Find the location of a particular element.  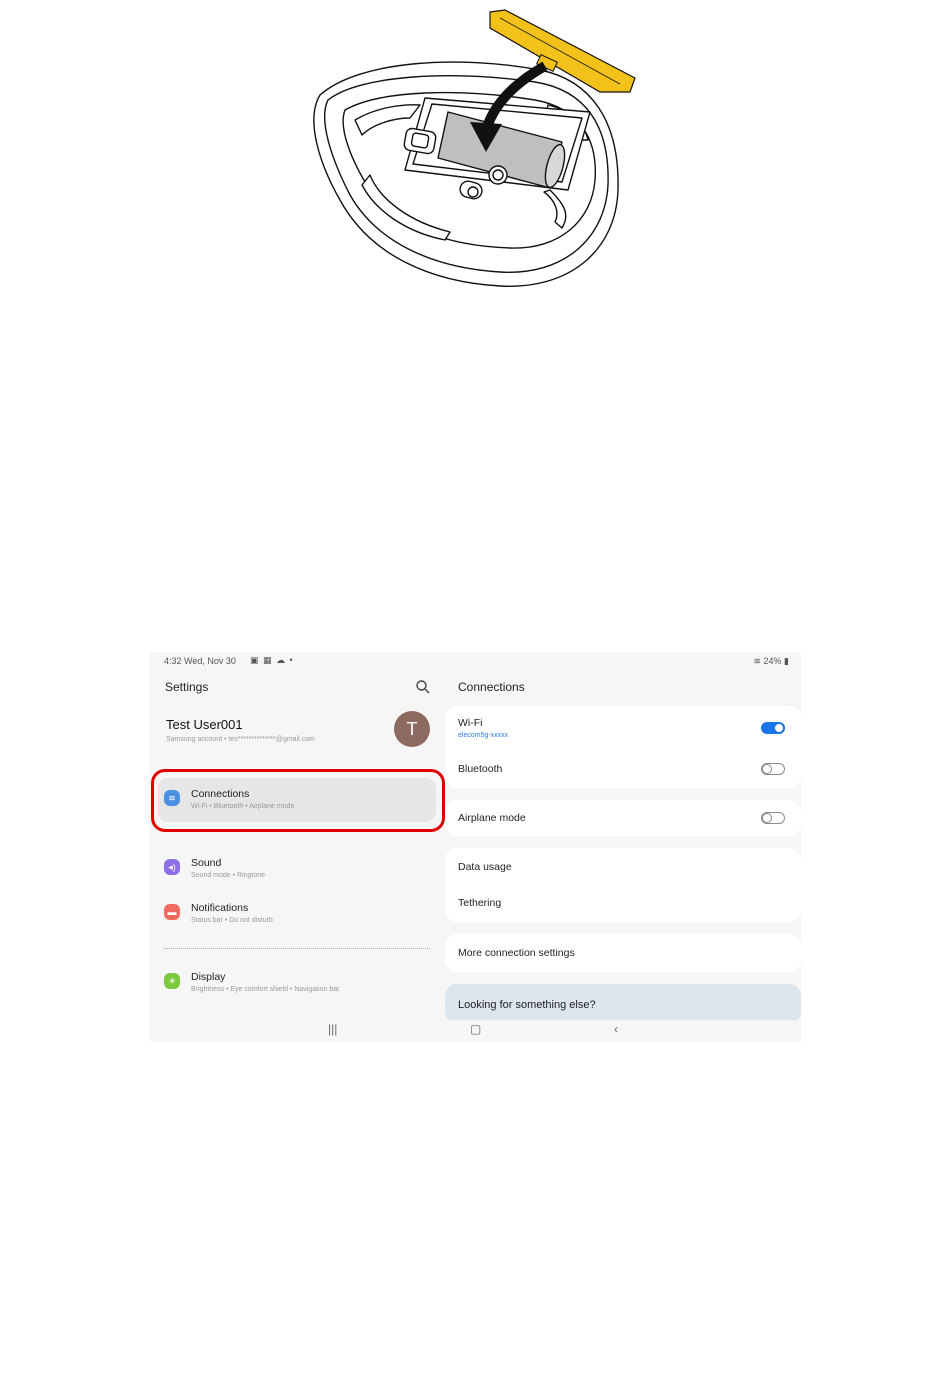

status-bar: 4:32 Wed, Nov 30 ▣ ▦ ☁ • ≋ 24% ▮ is located at coordinates (475, 661).